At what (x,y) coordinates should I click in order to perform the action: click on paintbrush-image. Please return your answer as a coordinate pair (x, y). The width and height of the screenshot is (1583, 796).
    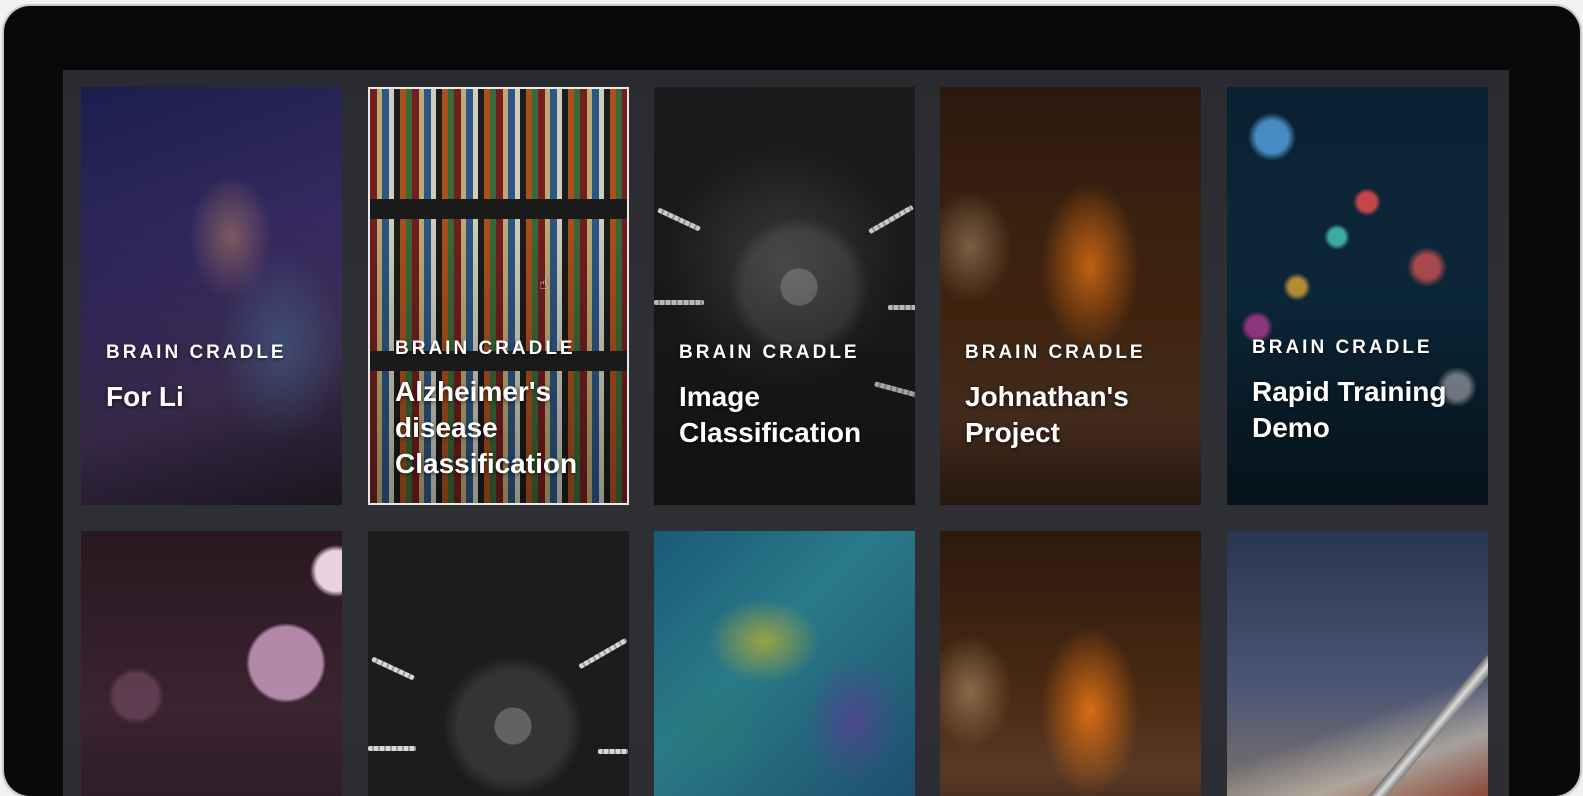
    Looking at the image, I should click on (1417, 724).